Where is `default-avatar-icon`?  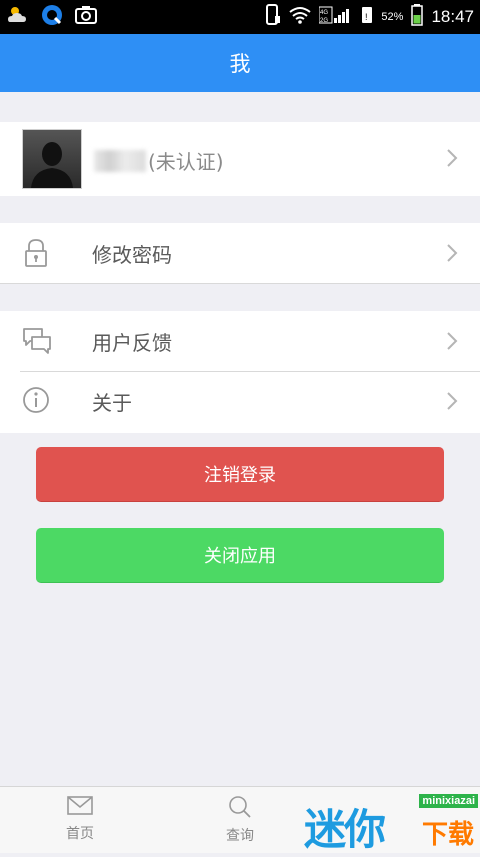
default-avatar-icon is located at coordinates (52, 159).